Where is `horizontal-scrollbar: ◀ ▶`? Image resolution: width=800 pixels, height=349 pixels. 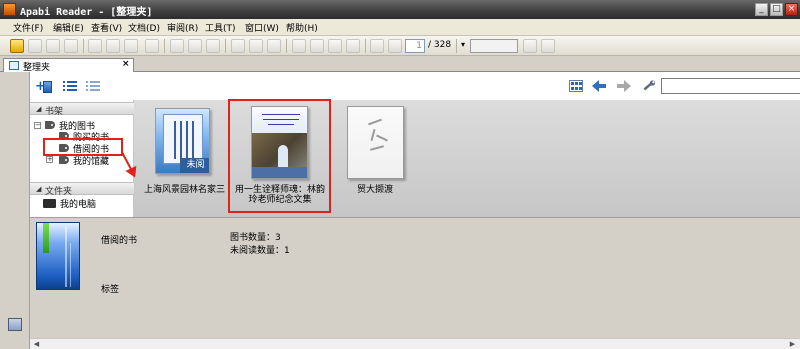
horizontal-scrollbar: ◀ ▶ is located at coordinates (415, 343).